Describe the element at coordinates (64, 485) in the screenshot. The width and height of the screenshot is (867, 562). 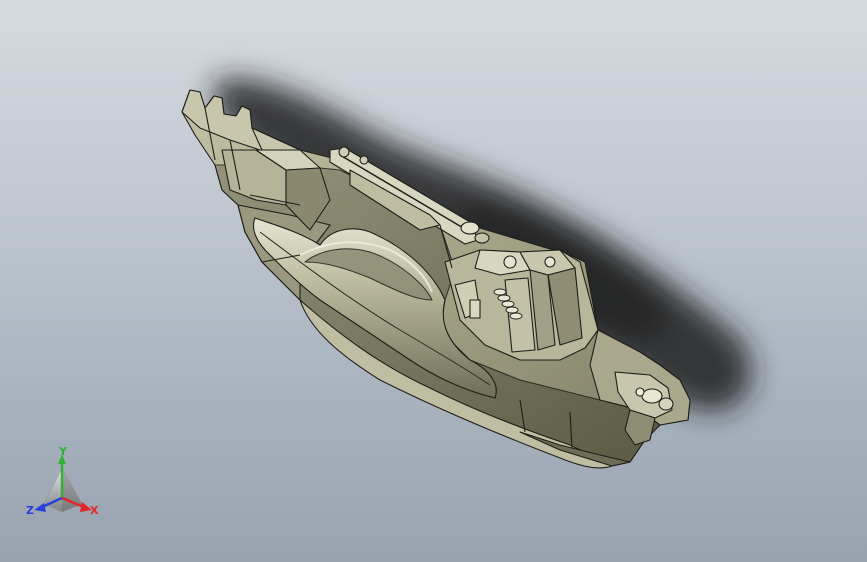
I see `orientation-triad: Y X Z` at that location.